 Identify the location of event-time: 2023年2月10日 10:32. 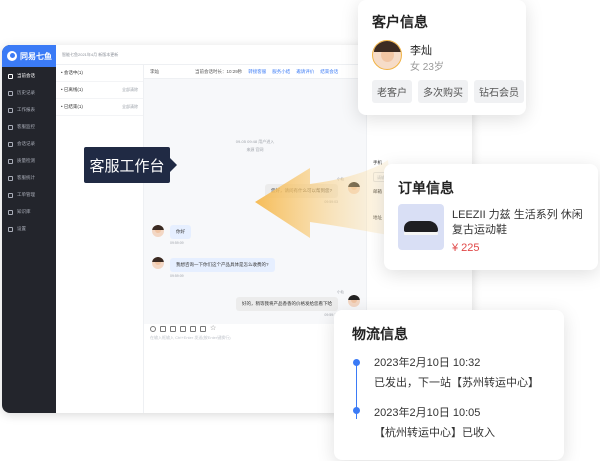
(427, 363).